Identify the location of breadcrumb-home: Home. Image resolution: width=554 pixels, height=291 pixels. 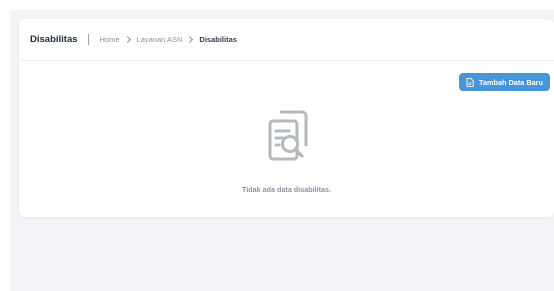
(110, 39).